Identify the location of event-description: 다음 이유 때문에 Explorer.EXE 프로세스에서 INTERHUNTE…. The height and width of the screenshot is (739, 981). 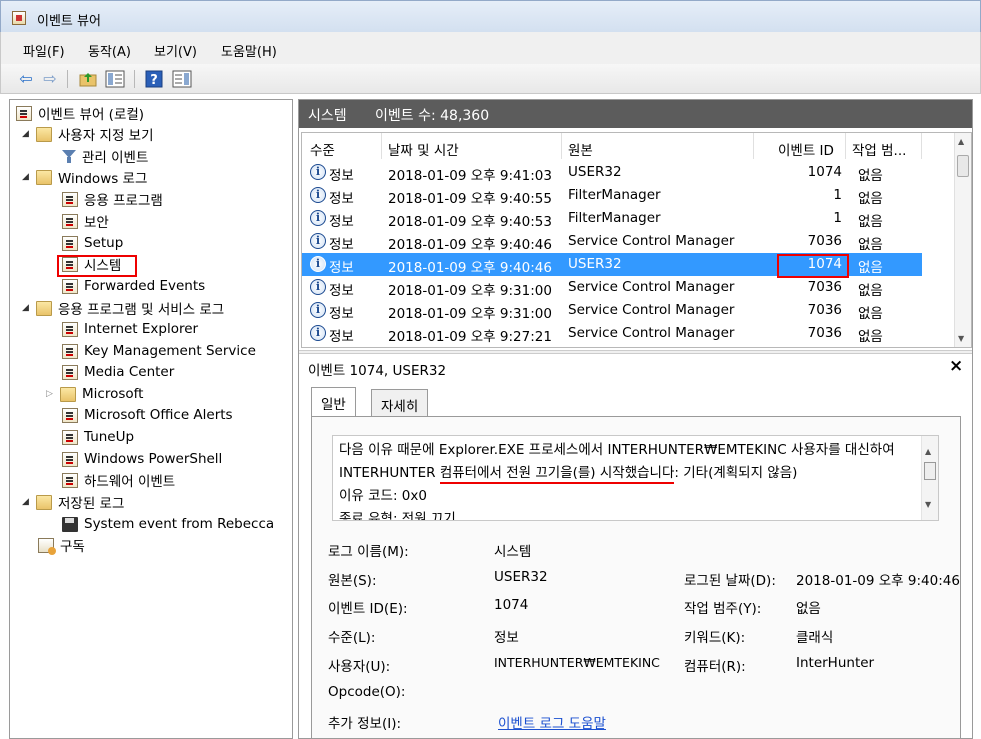
(635, 478).